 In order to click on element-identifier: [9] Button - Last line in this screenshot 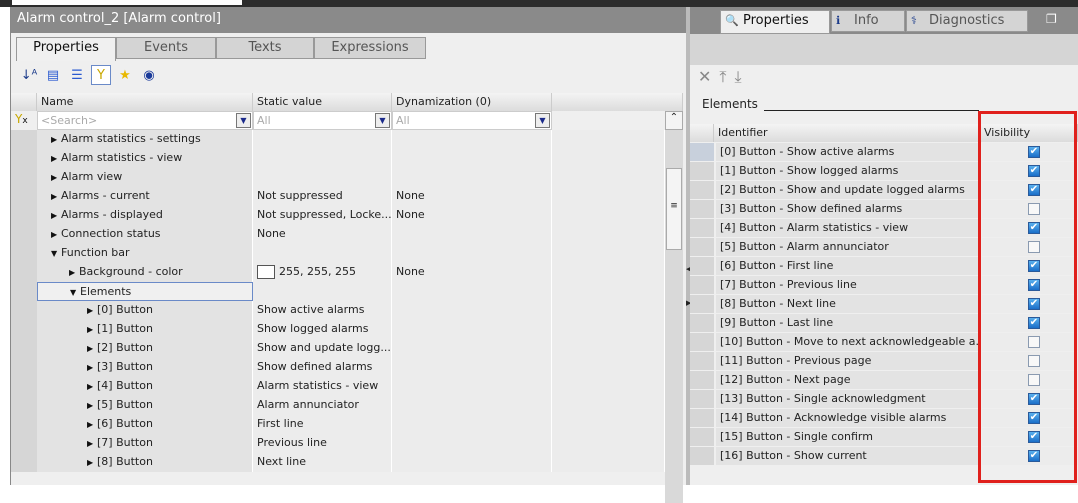, I will do `click(848, 323)`.